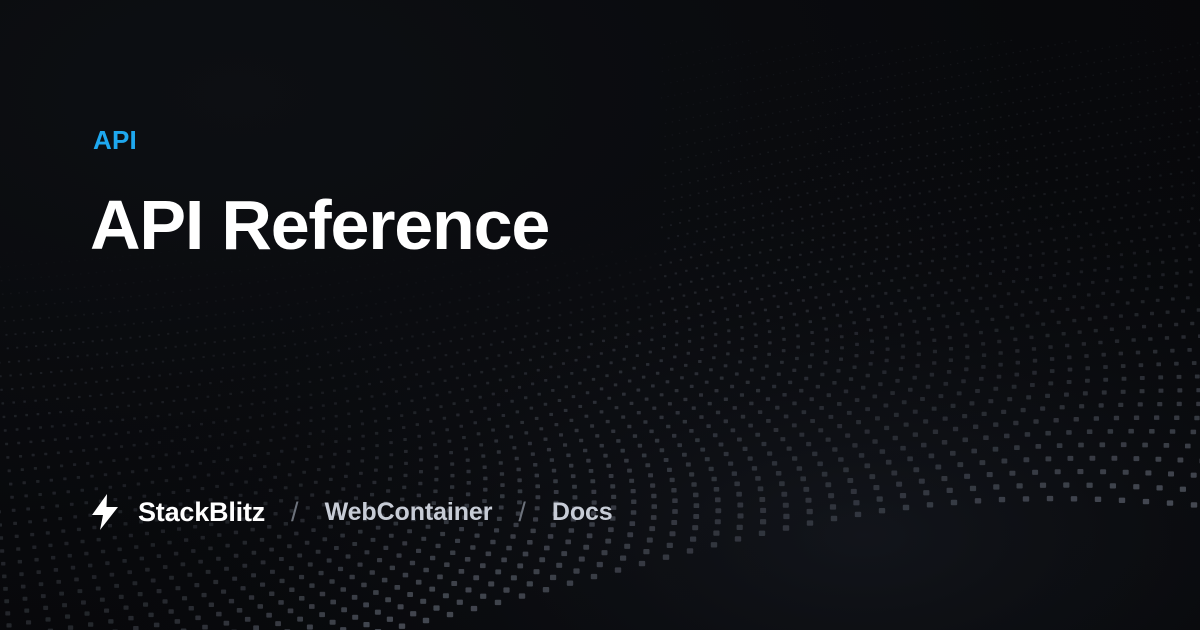 This screenshot has width=1200, height=630. What do you see at coordinates (115, 140) in the screenshot?
I see `section-label: API` at bounding box center [115, 140].